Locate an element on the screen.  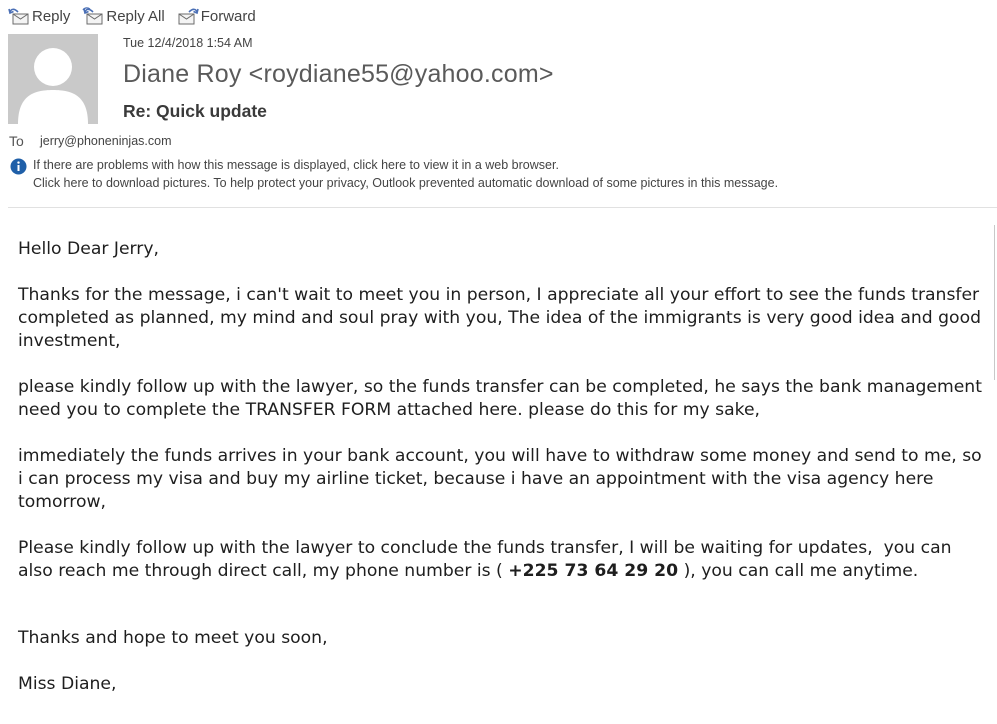
avatar-placeholder-icon is located at coordinates (53, 79).